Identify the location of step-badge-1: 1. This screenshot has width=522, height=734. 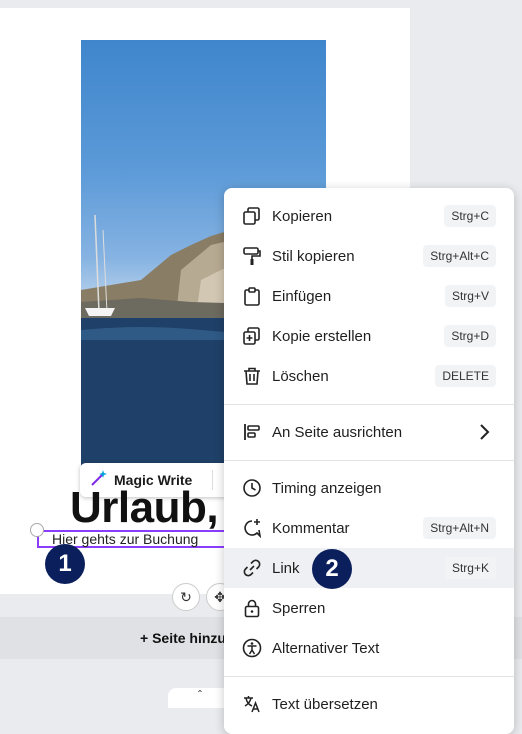
(65, 564).